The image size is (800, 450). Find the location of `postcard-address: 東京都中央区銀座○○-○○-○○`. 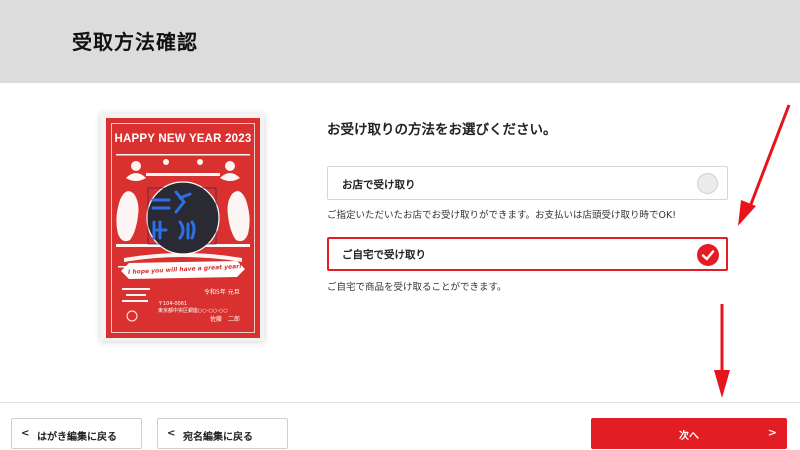

postcard-address: 東京都中央区銀座○○-○○-○○ is located at coordinates (193, 311).